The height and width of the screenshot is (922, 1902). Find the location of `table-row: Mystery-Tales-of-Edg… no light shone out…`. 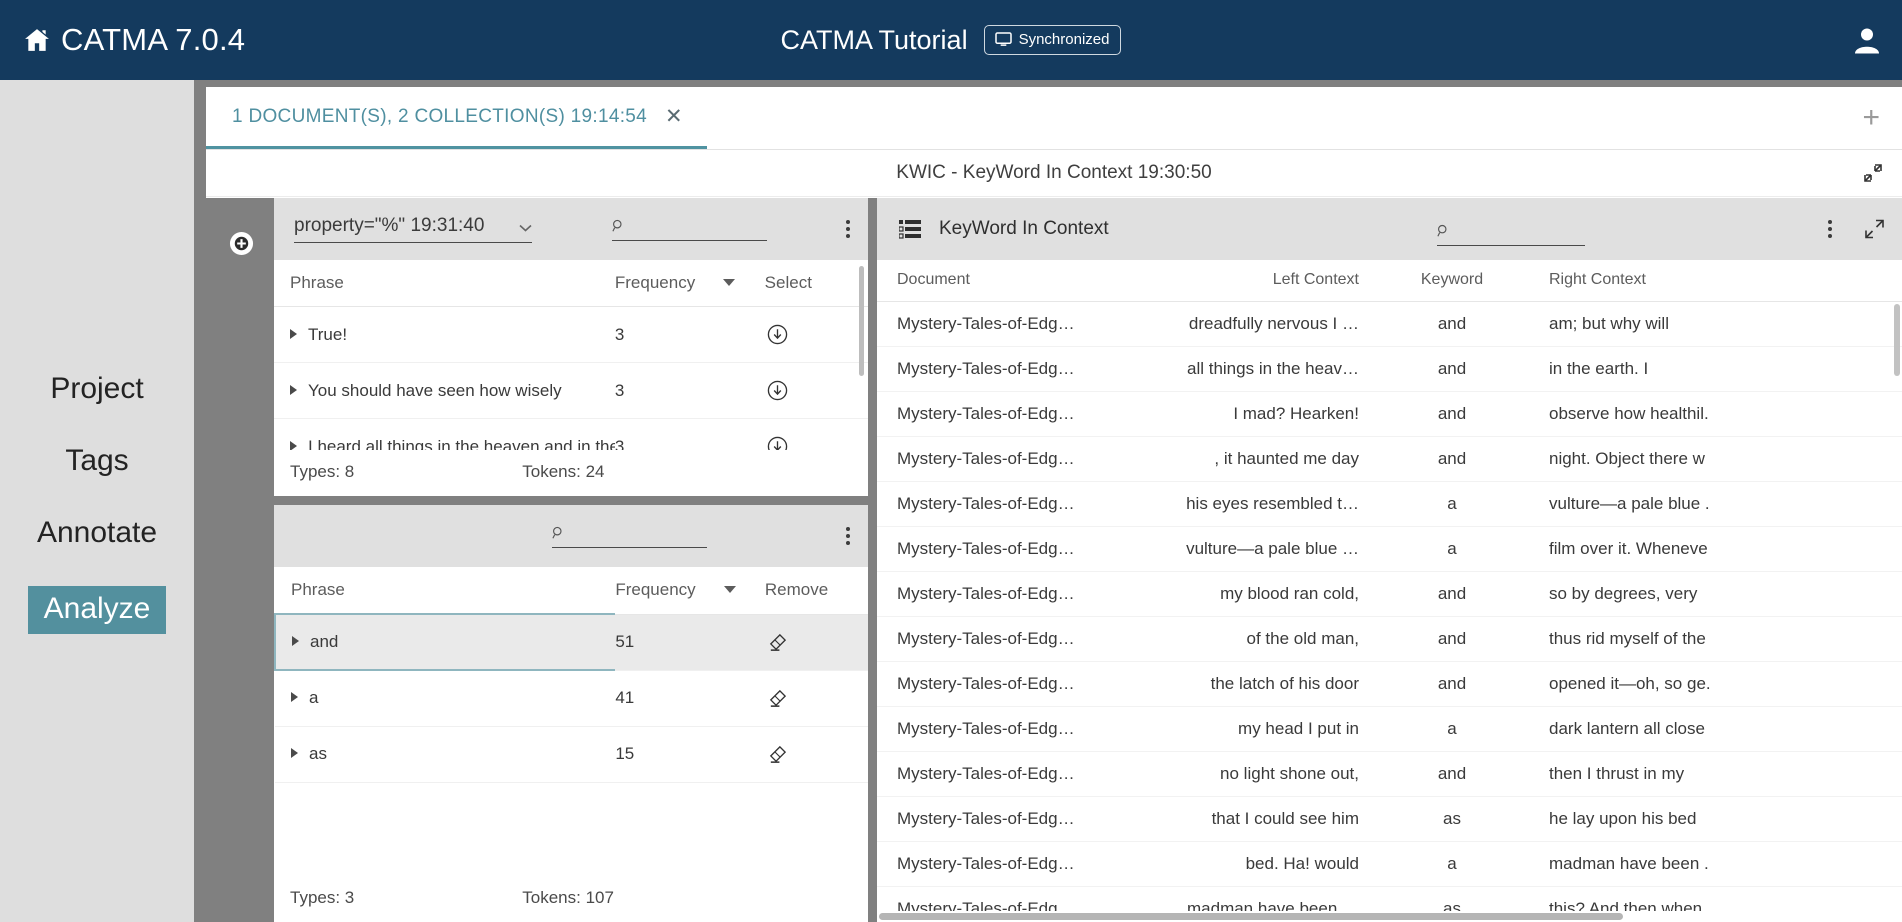

table-row: Mystery-Tales-of-Edg… no light shone out… is located at coordinates (1389, 774).